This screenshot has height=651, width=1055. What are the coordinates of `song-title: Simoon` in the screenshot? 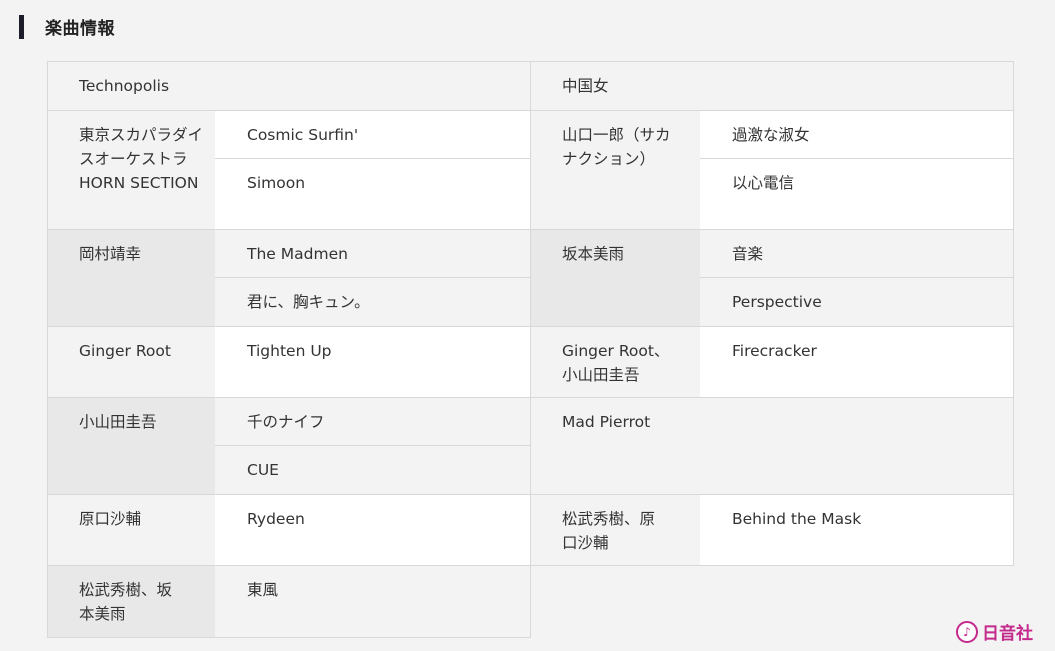 It's located at (276, 183).